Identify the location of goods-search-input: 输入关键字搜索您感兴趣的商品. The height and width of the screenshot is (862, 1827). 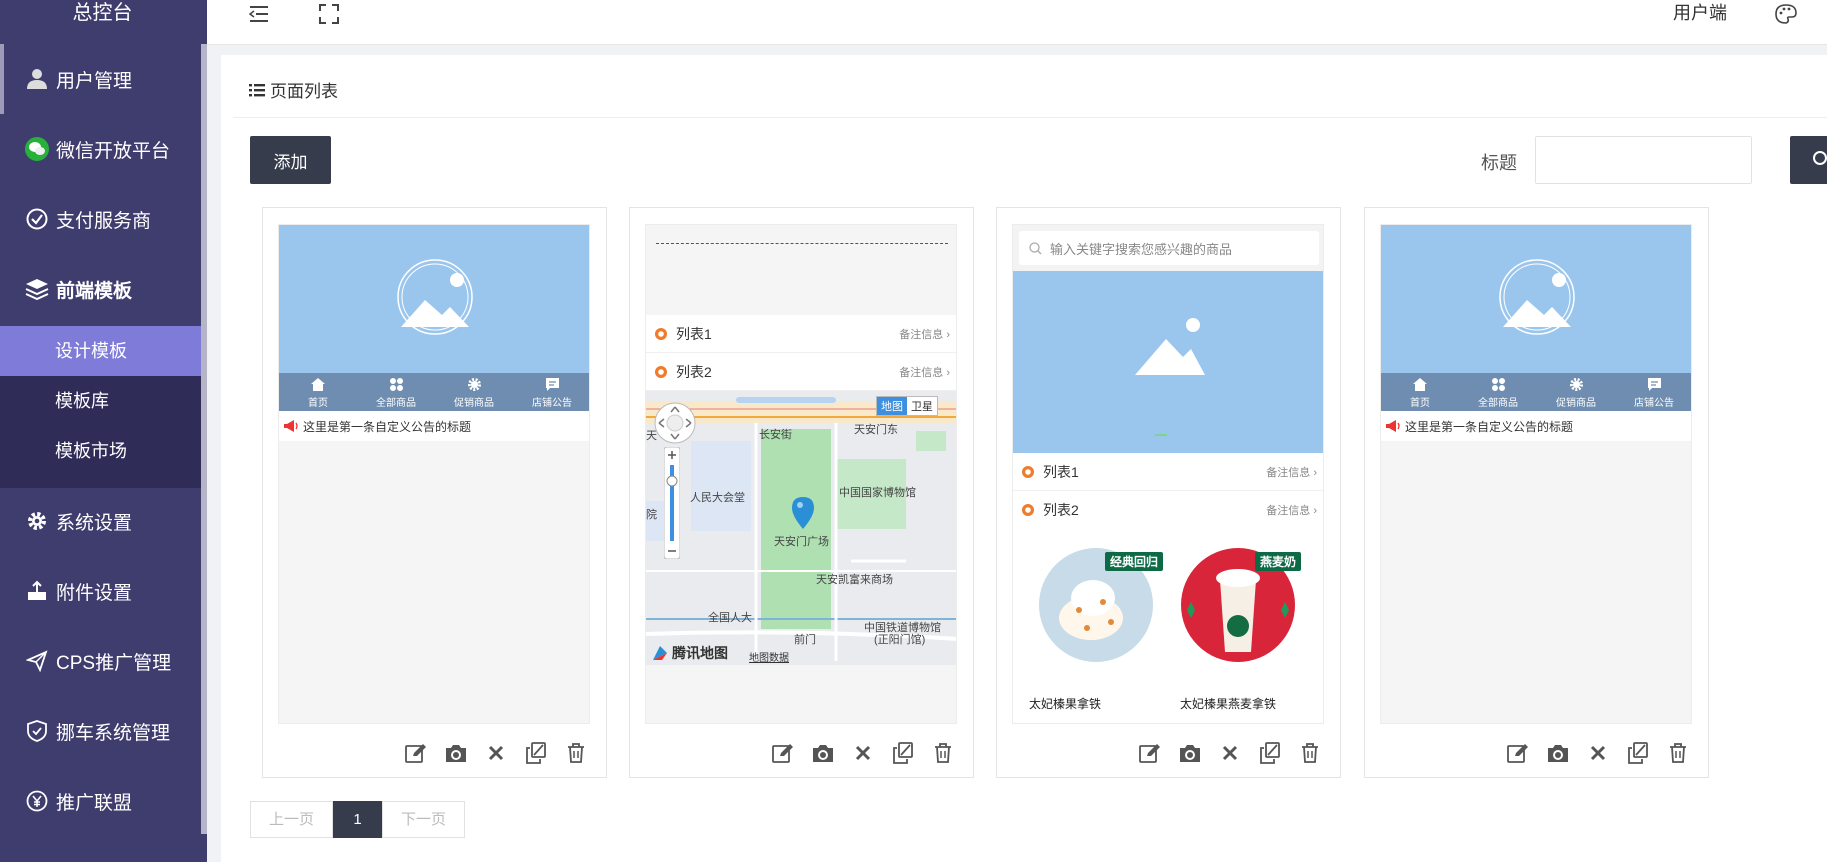
(1169, 248).